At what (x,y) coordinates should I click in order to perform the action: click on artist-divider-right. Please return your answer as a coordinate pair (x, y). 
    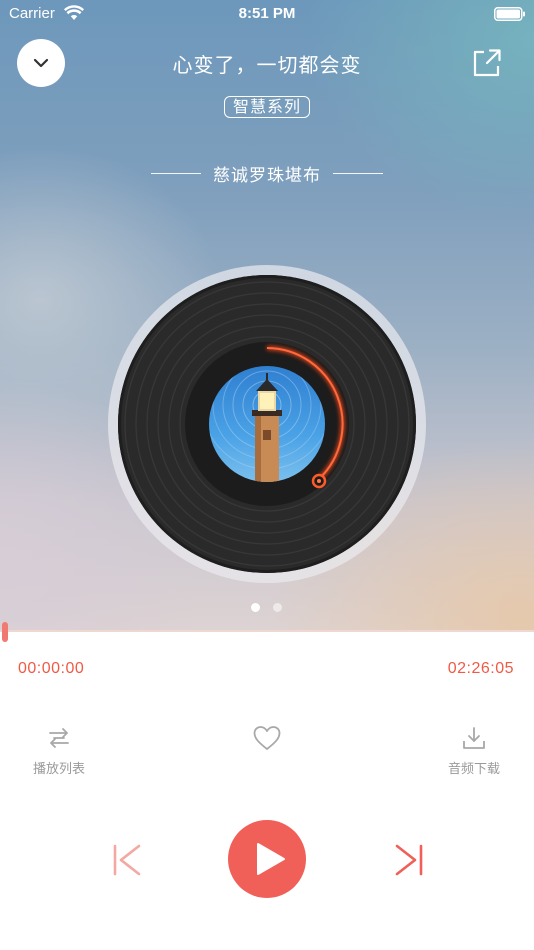
    Looking at the image, I should click on (358, 173).